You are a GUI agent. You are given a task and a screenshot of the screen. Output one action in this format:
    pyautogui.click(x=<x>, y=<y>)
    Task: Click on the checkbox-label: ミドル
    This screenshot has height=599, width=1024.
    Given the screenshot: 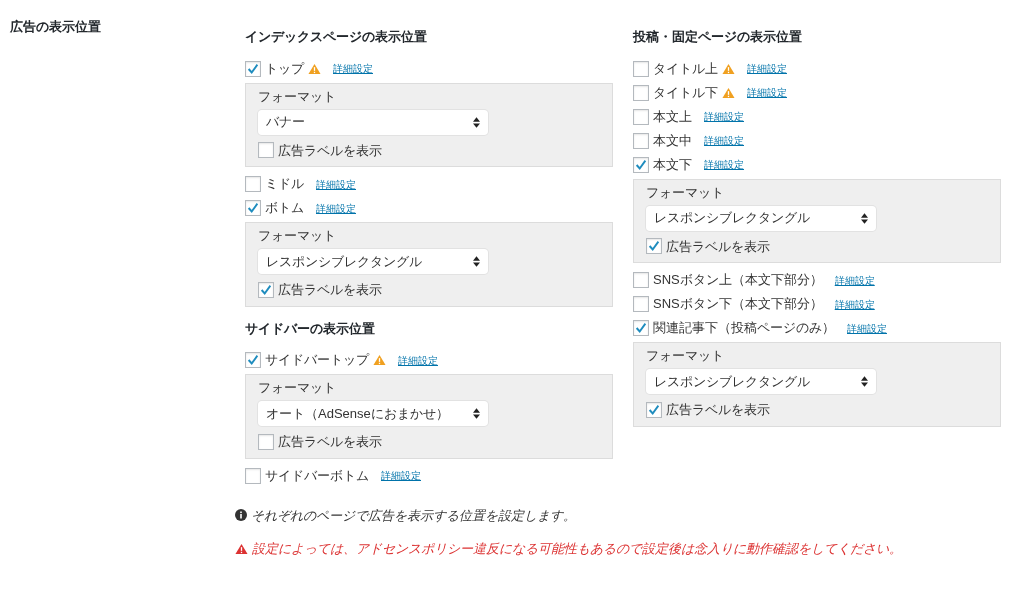 What is the action you would take?
    pyautogui.click(x=284, y=184)
    